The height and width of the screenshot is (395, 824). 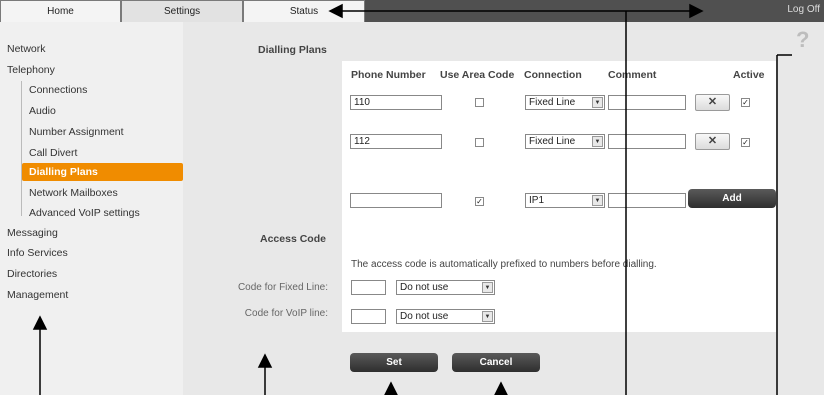 I want to click on fixed-line-code-select-value: Do not use, so click(x=424, y=287).